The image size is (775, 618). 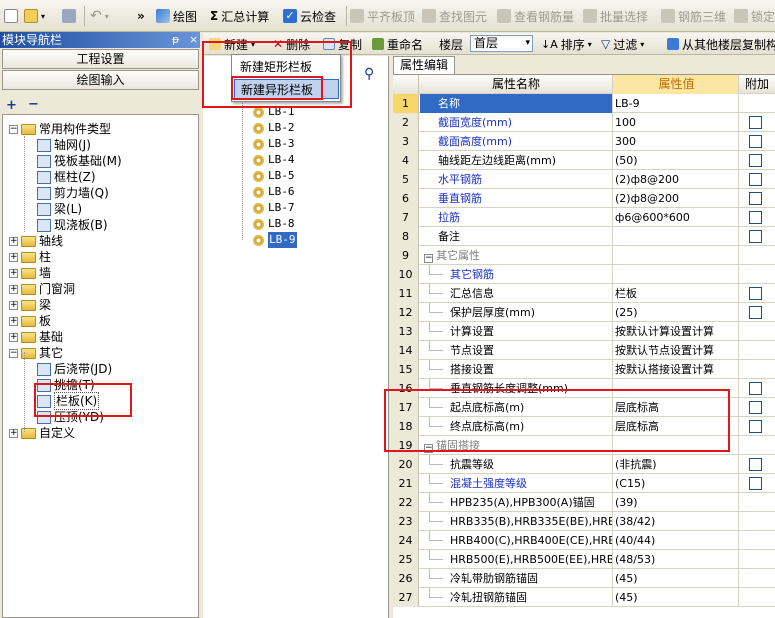 What do you see at coordinates (30, 305) in the screenshot?
I see `tree-folder: + 梁` at bounding box center [30, 305].